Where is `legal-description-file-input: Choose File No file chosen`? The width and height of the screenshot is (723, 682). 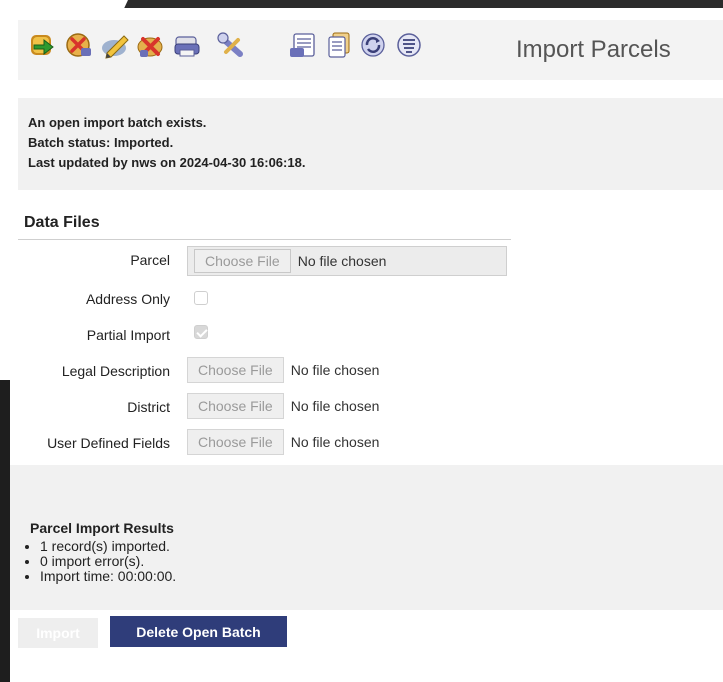 legal-description-file-input: Choose File No file chosen is located at coordinates (283, 370).